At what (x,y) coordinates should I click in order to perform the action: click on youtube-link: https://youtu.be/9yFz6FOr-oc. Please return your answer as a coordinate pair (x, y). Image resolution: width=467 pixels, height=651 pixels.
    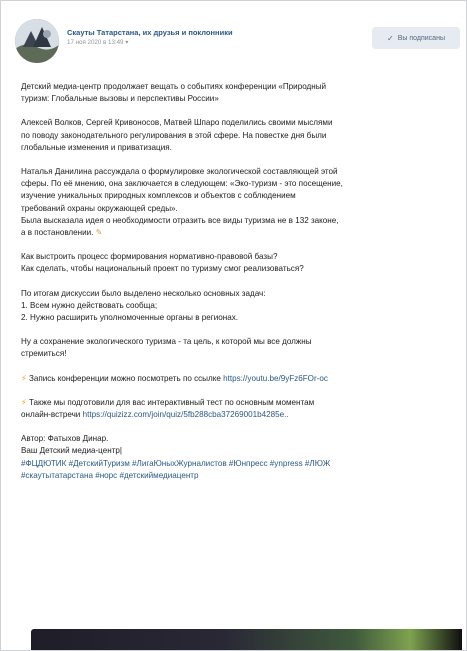
    Looking at the image, I should click on (275, 378).